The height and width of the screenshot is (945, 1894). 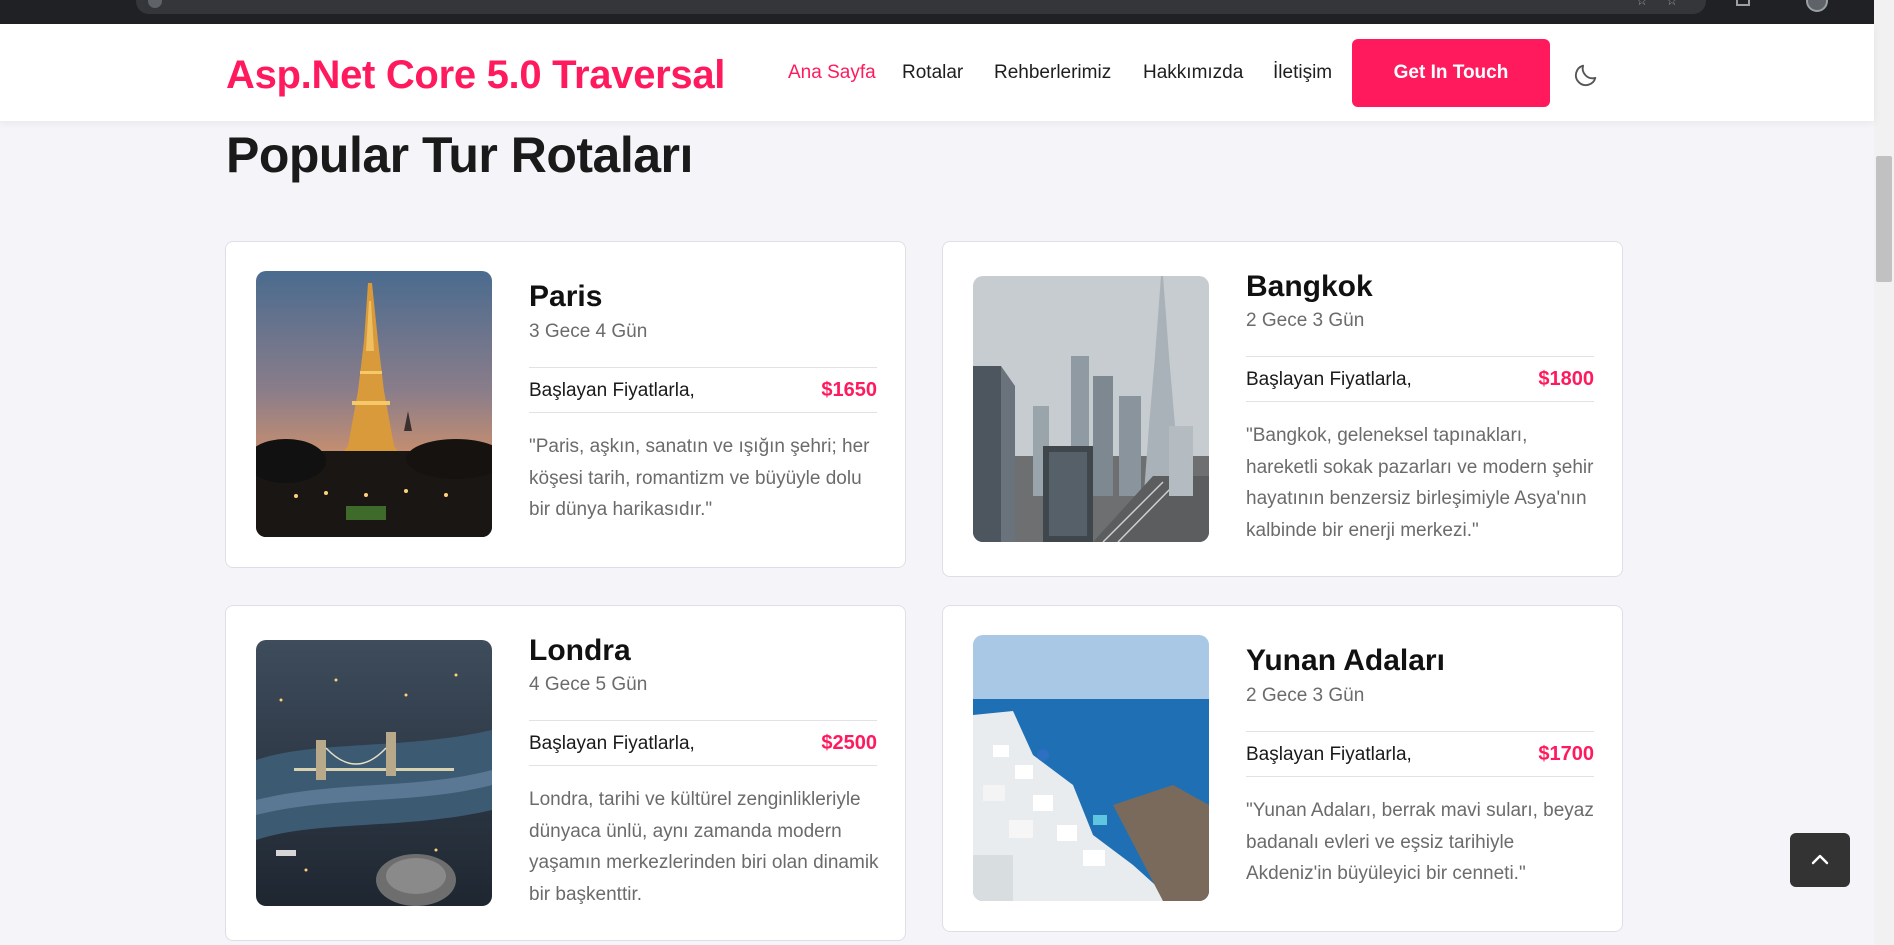 I want to click on section-title: Popular Tur Rotaları, so click(x=459, y=155).